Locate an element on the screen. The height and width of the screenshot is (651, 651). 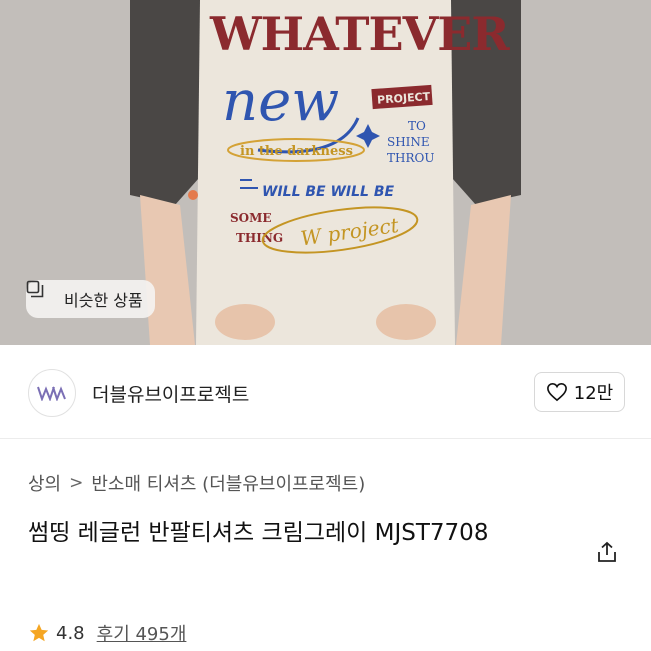
rating-summary: 4.8 후기 495개 is located at coordinates (107, 633).